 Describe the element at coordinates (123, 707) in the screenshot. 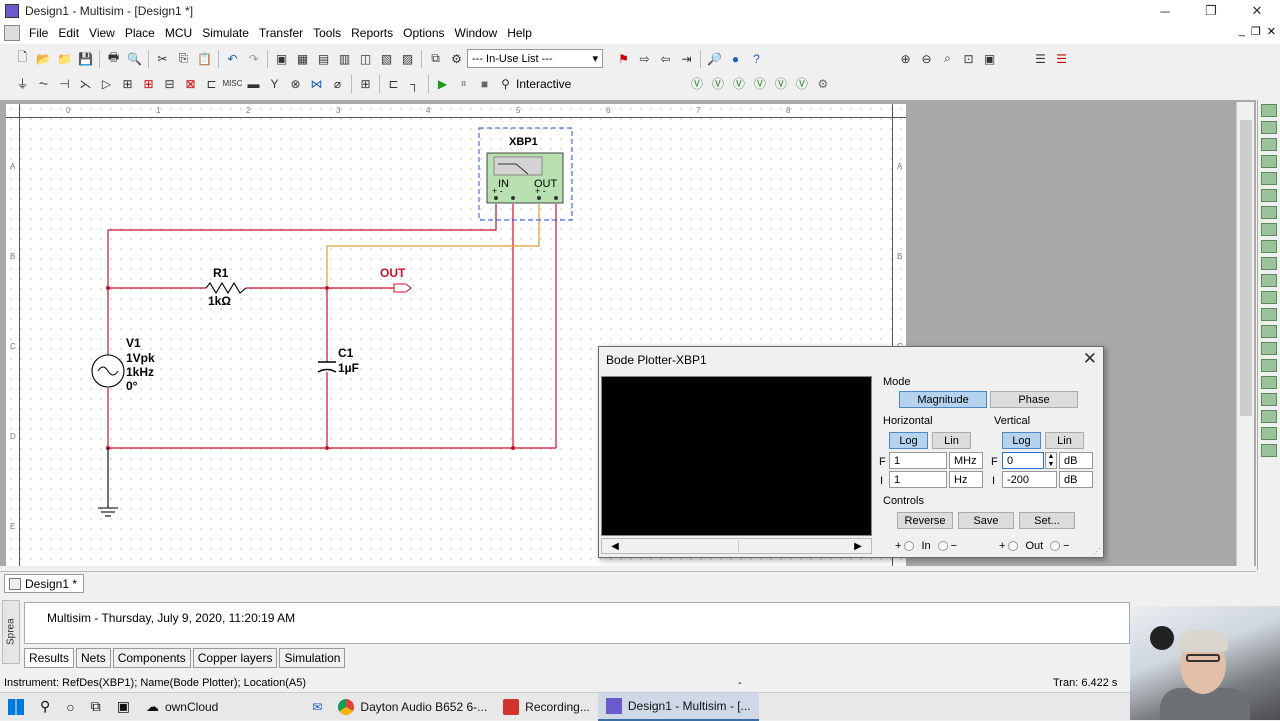

I see `photos-button: ▣` at that location.